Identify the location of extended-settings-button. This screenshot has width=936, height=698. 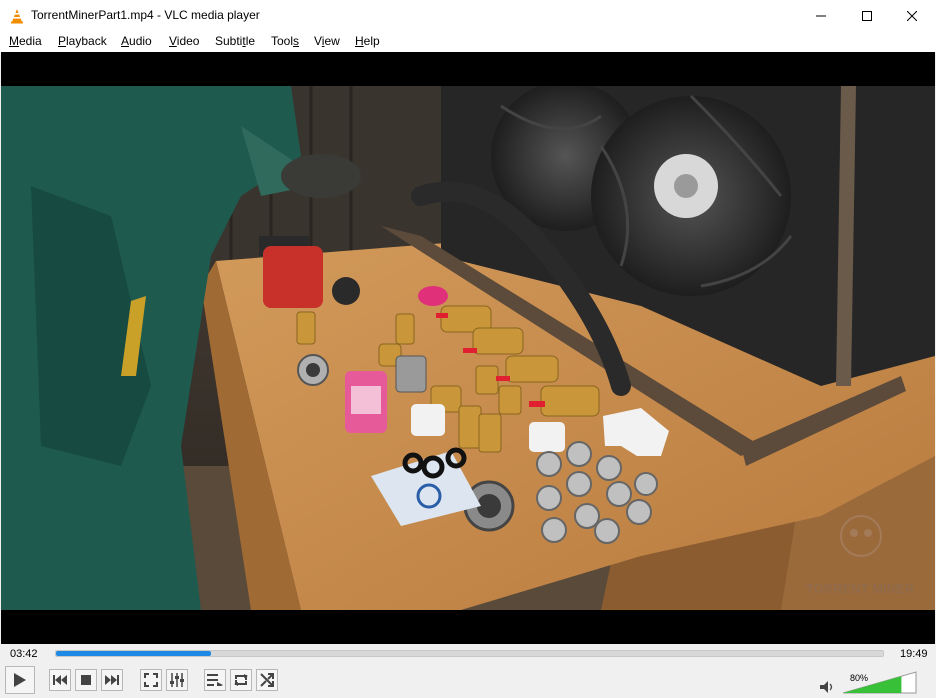
(177, 680).